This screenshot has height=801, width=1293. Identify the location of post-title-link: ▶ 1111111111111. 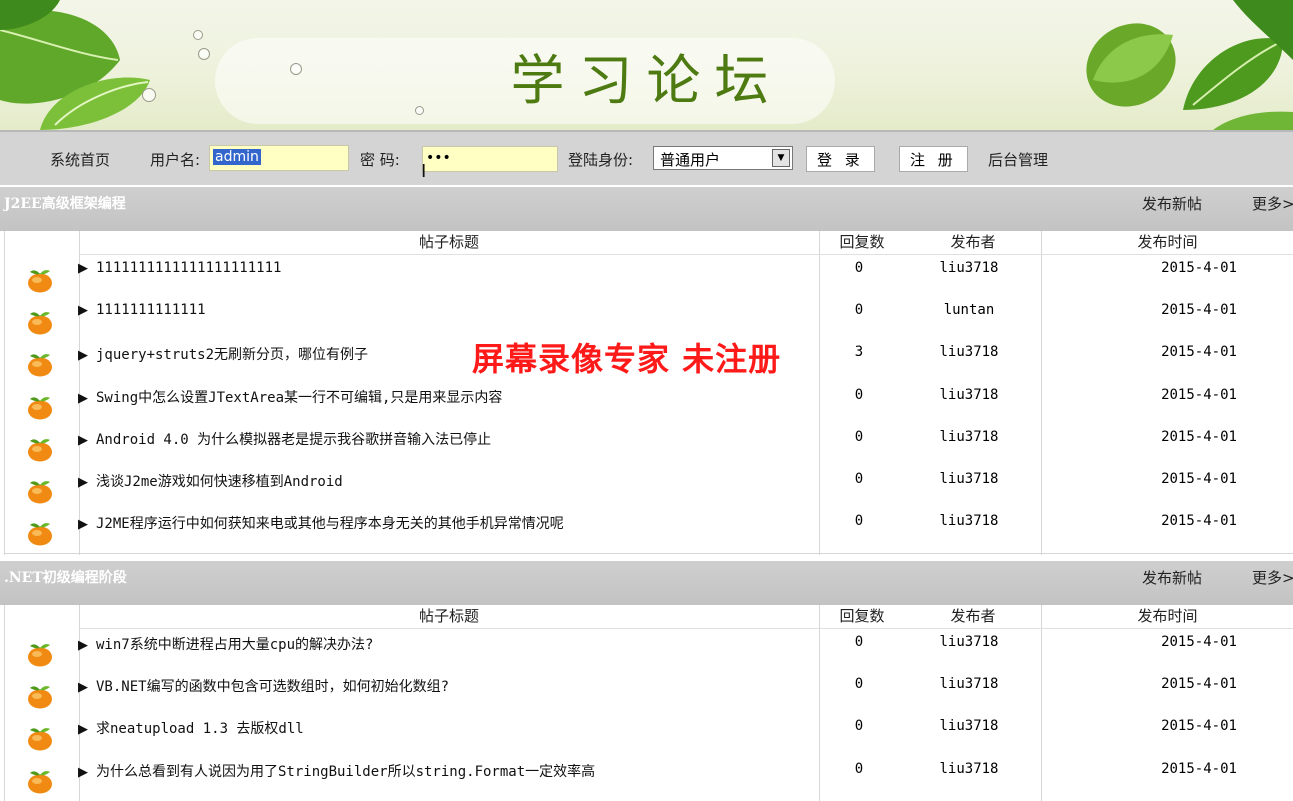
(142, 310).